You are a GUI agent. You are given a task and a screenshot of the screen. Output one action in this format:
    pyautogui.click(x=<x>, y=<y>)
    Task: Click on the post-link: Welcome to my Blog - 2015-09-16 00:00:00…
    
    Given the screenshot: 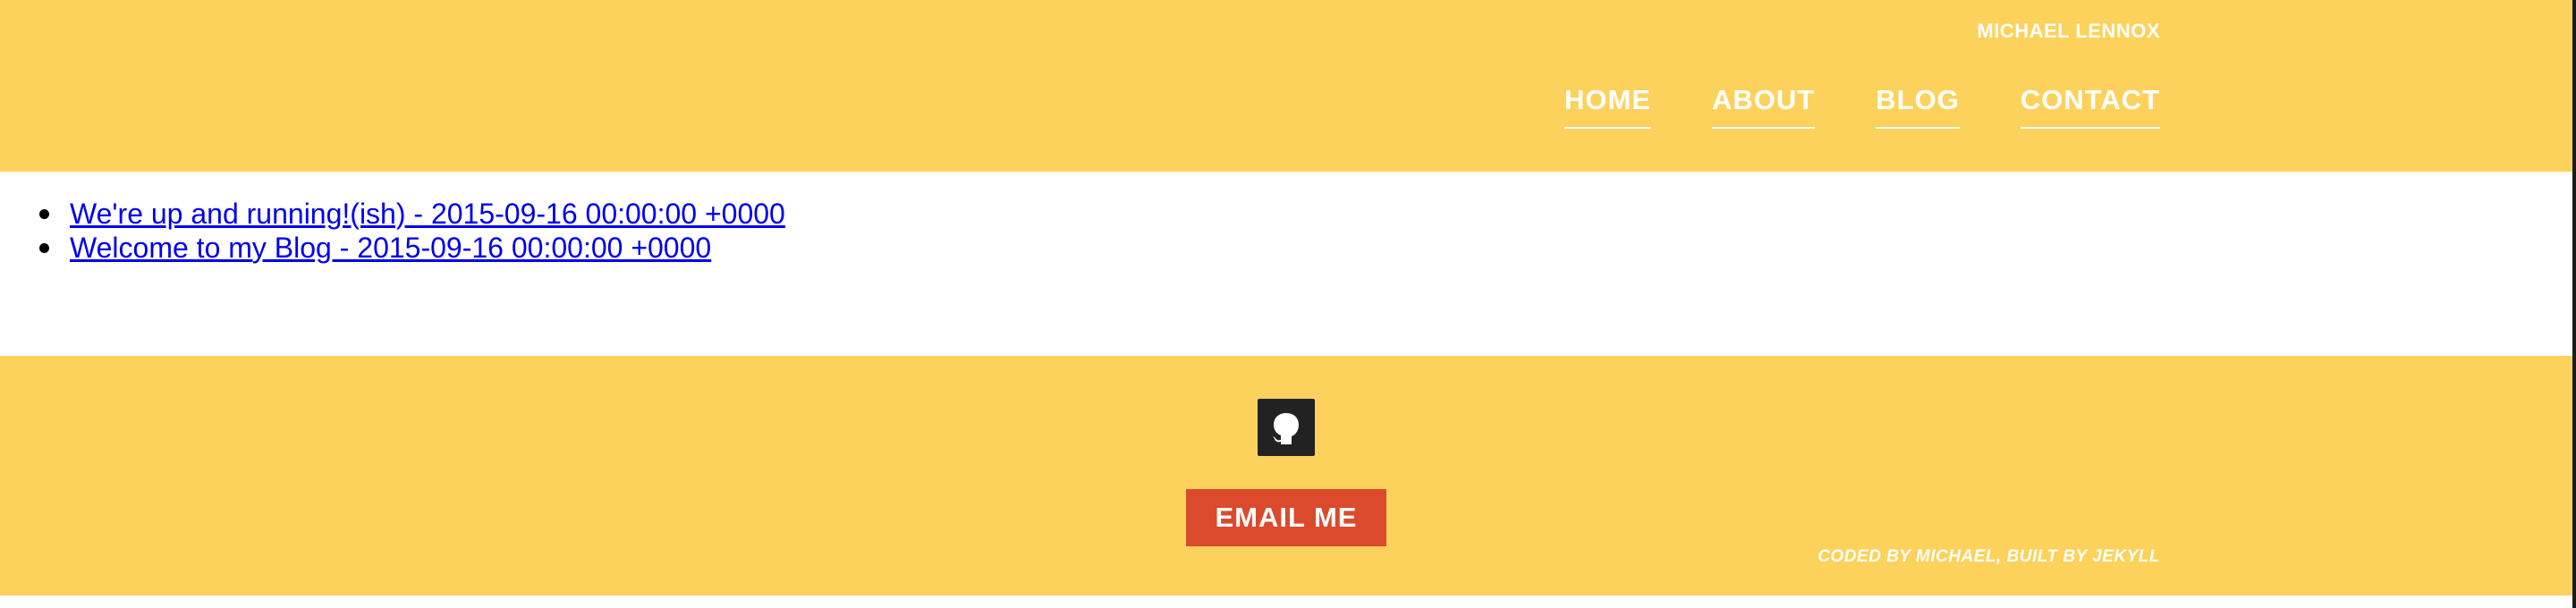 What is the action you would take?
    pyautogui.click(x=390, y=249)
    